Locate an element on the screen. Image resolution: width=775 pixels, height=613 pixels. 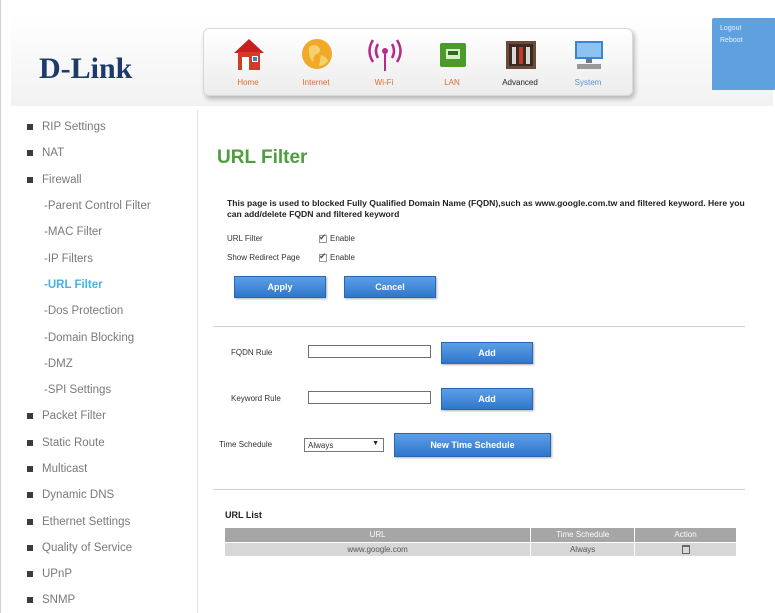
dlink-logo: D-Link is located at coordinates (85, 69).